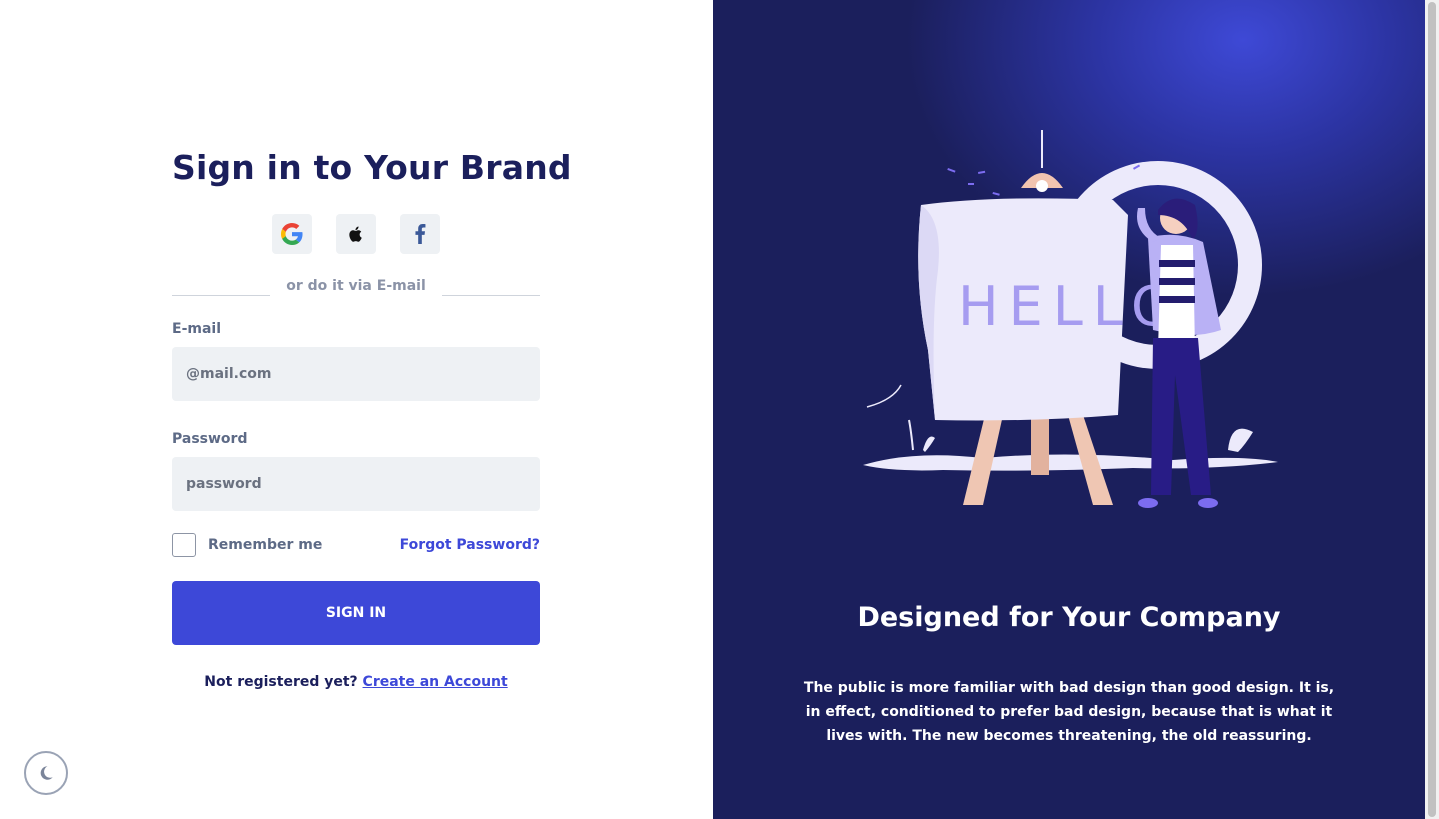  What do you see at coordinates (281, 682) in the screenshot?
I see `register-prompt-text: Not registered yet?` at bounding box center [281, 682].